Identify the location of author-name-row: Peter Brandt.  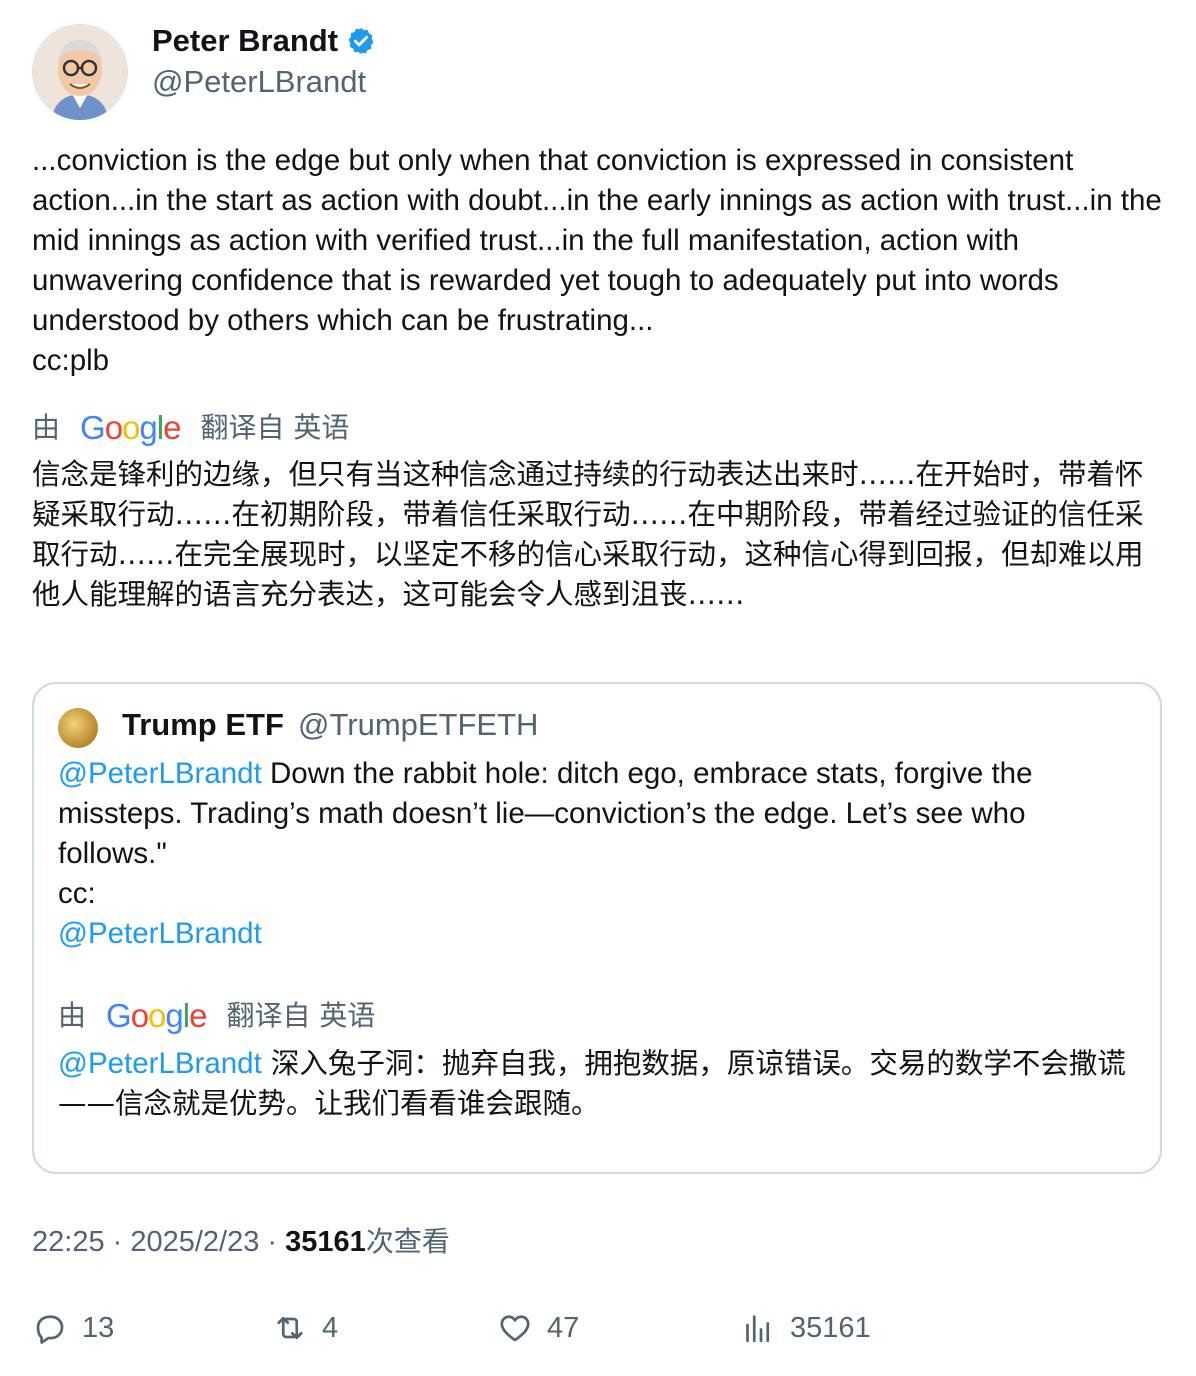
(264, 41).